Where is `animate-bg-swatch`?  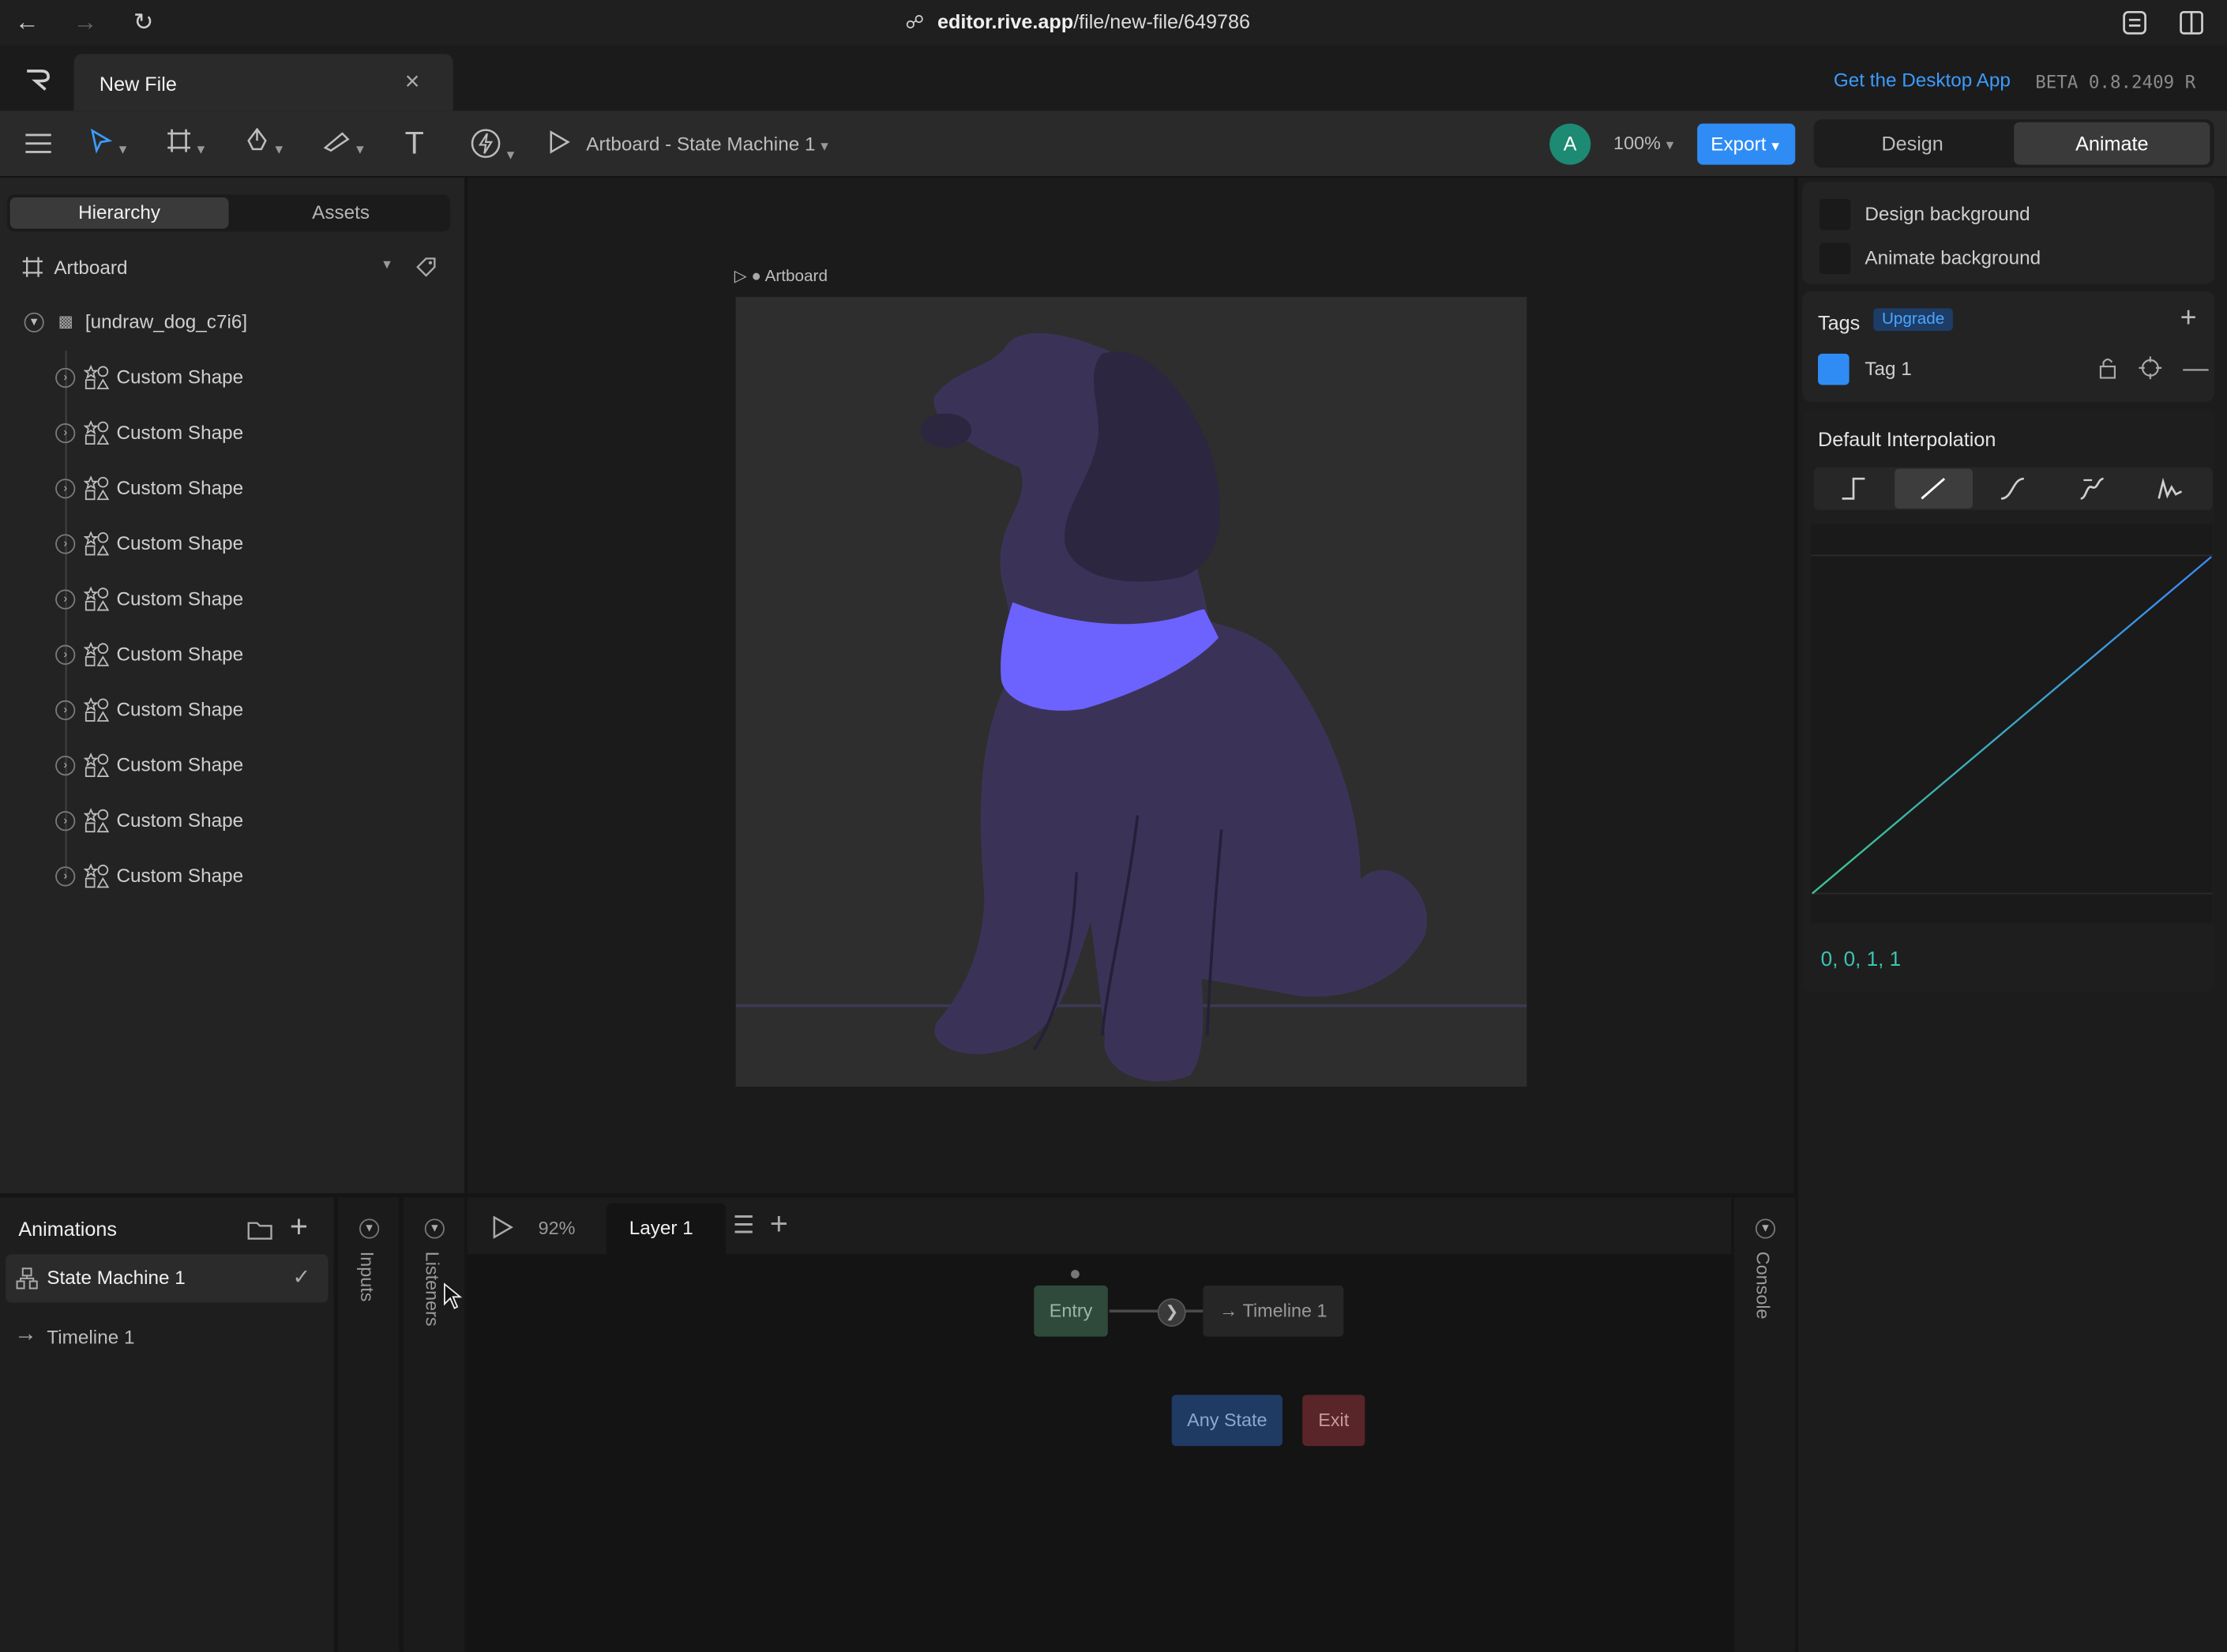 animate-bg-swatch is located at coordinates (1835, 258).